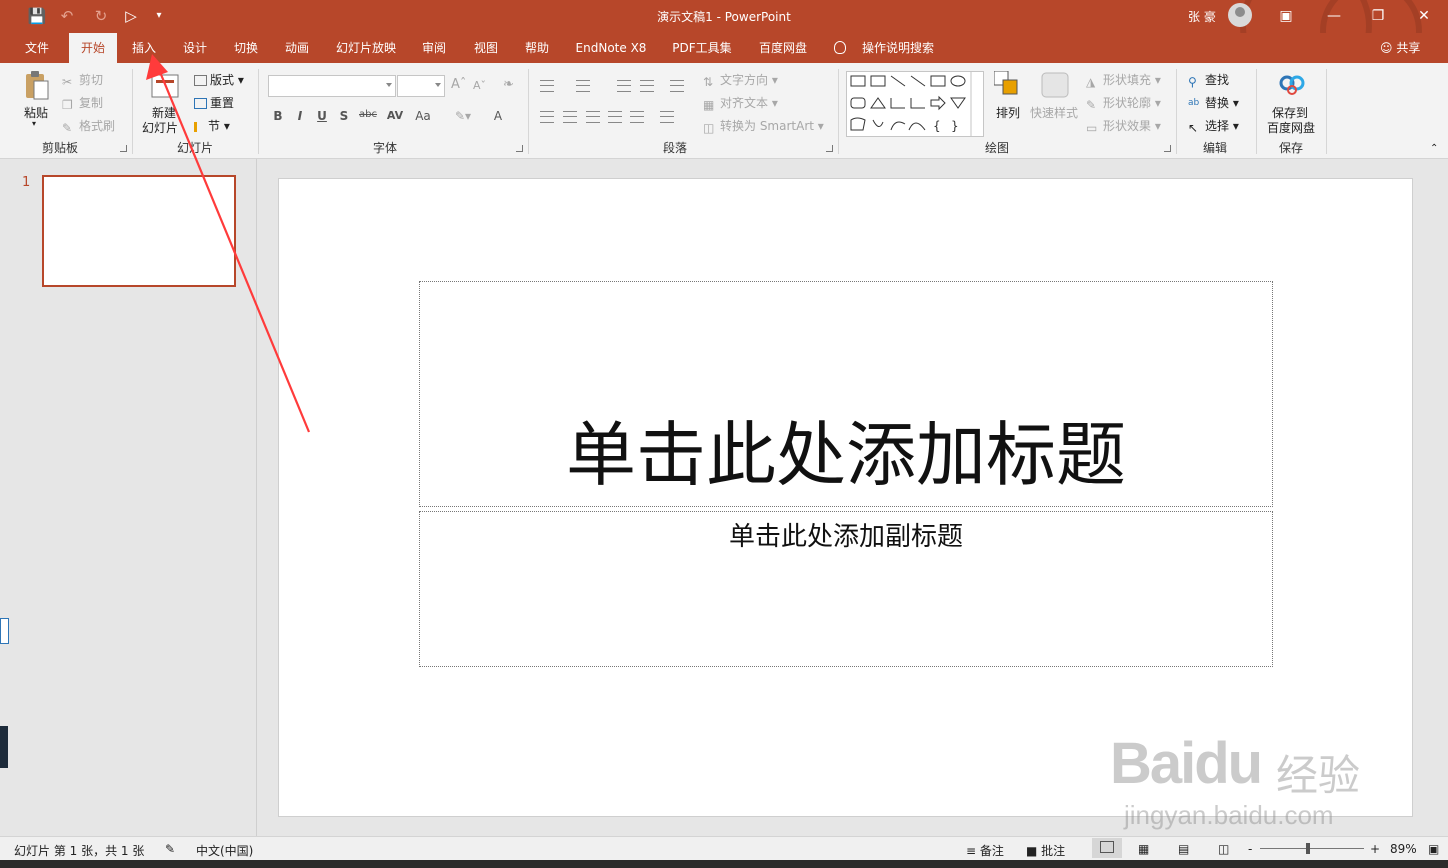 The image size is (1448, 868). What do you see at coordinates (1123, 103) in the screenshot?
I see `shape-outline-button: ✎ 形状轮廓 ▾` at bounding box center [1123, 103].